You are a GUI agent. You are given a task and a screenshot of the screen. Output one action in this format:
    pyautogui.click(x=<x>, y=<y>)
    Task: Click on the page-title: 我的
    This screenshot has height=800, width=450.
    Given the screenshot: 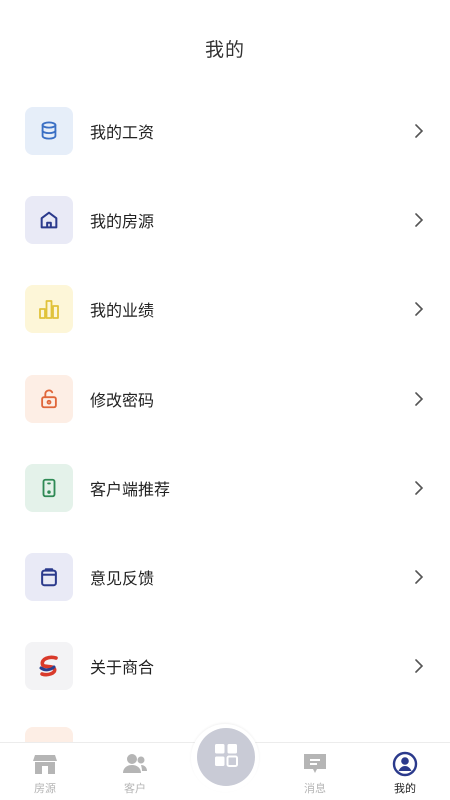 What is the action you would take?
    pyautogui.click(x=224, y=50)
    